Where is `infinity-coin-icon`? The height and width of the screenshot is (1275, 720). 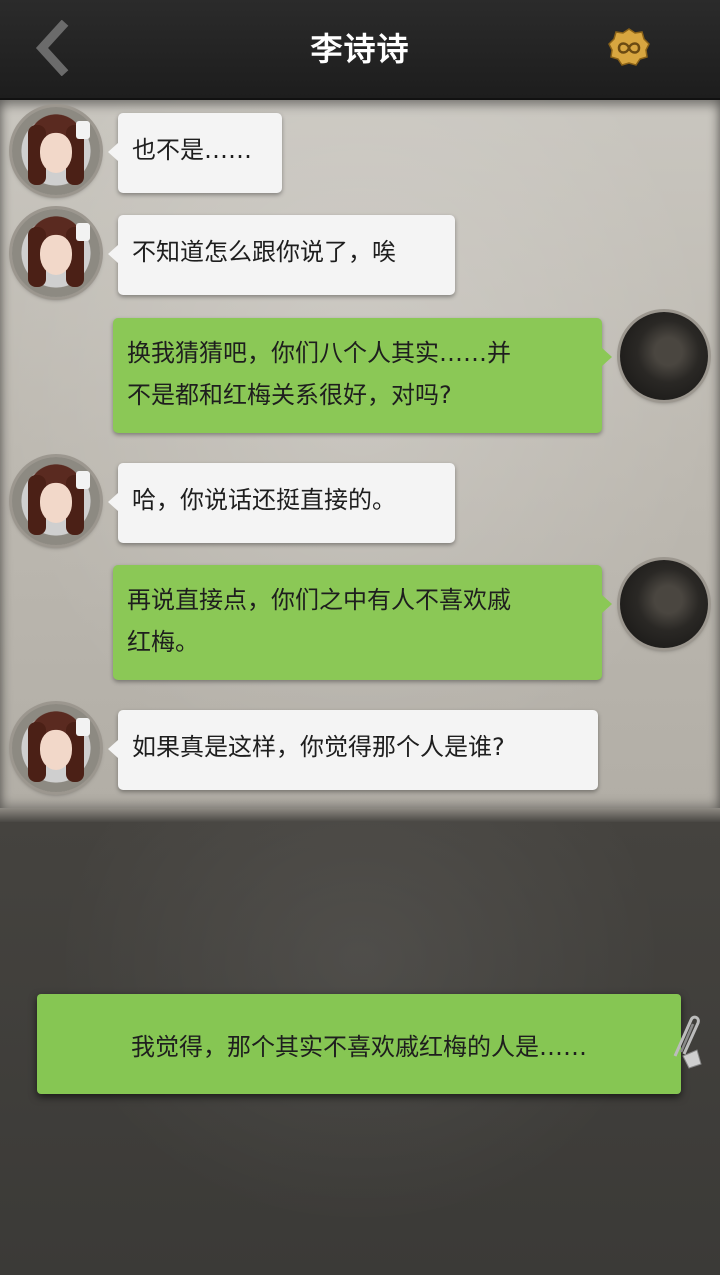
infinity-coin-icon is located at coordinates (629, 47).